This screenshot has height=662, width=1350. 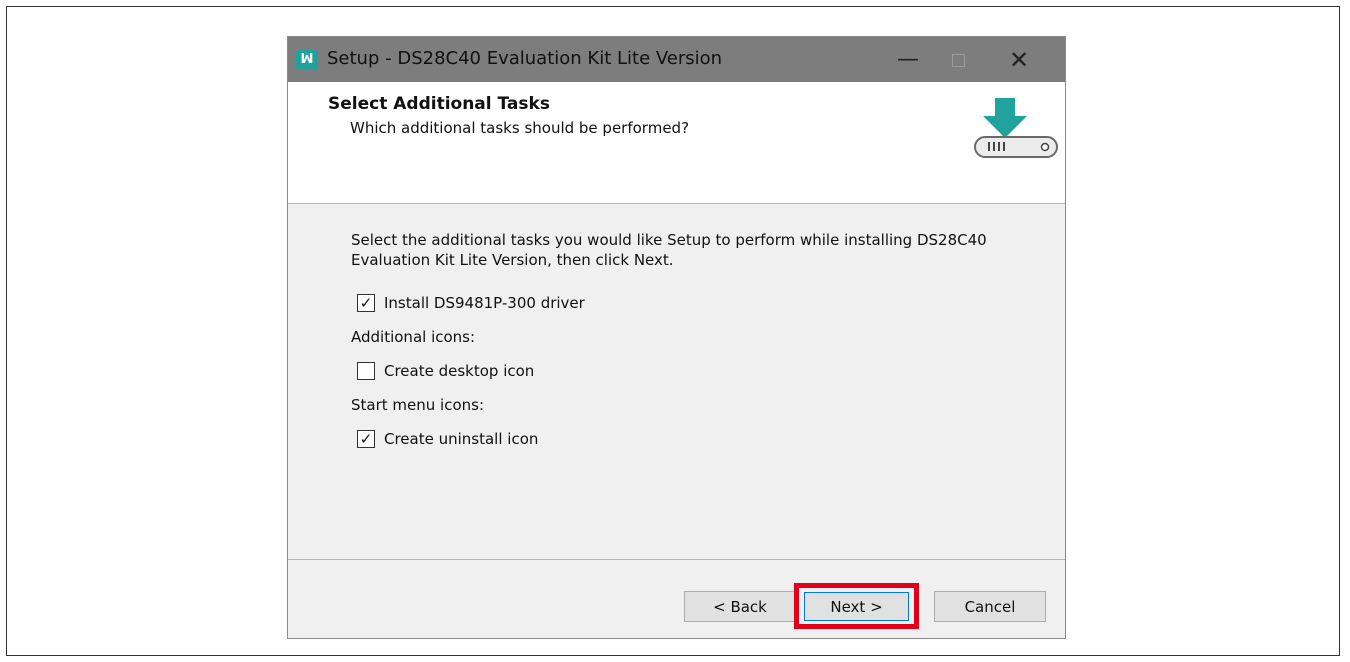 What do you see at coordinates (459, 371) in the screenshot?
I see `desktop-icon-label: Create desktop icon` at bounding box center [459, 371].